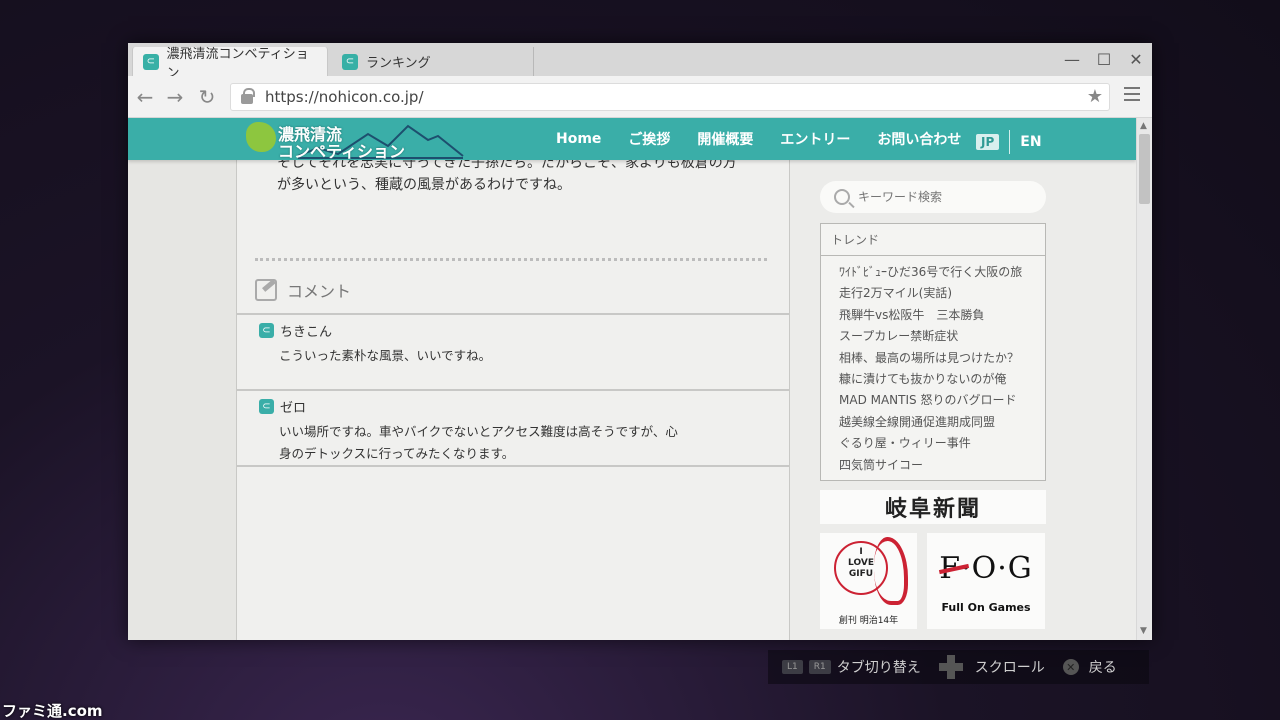  Describe the element at coordinates (772, 139) in the screenshot. I see `main-nav: Home ご挨拶 開催概要 エントリー お問い合わせ` at that location.